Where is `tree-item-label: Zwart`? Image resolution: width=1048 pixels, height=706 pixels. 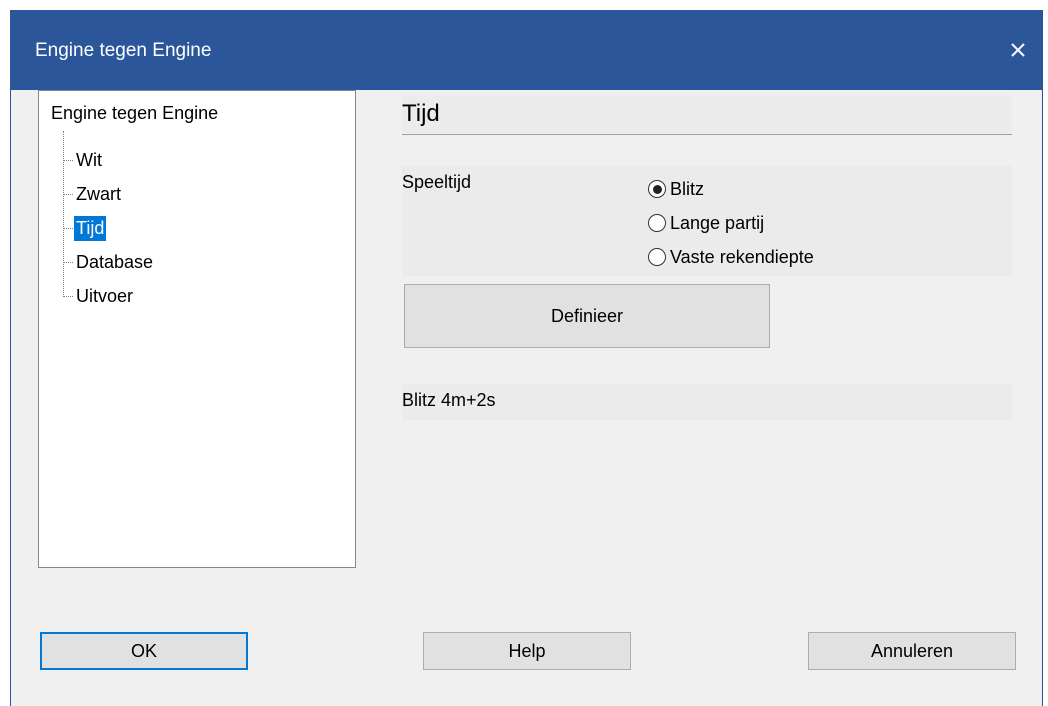 tree-item-label: Zwart is located at coordinates (98, 193).